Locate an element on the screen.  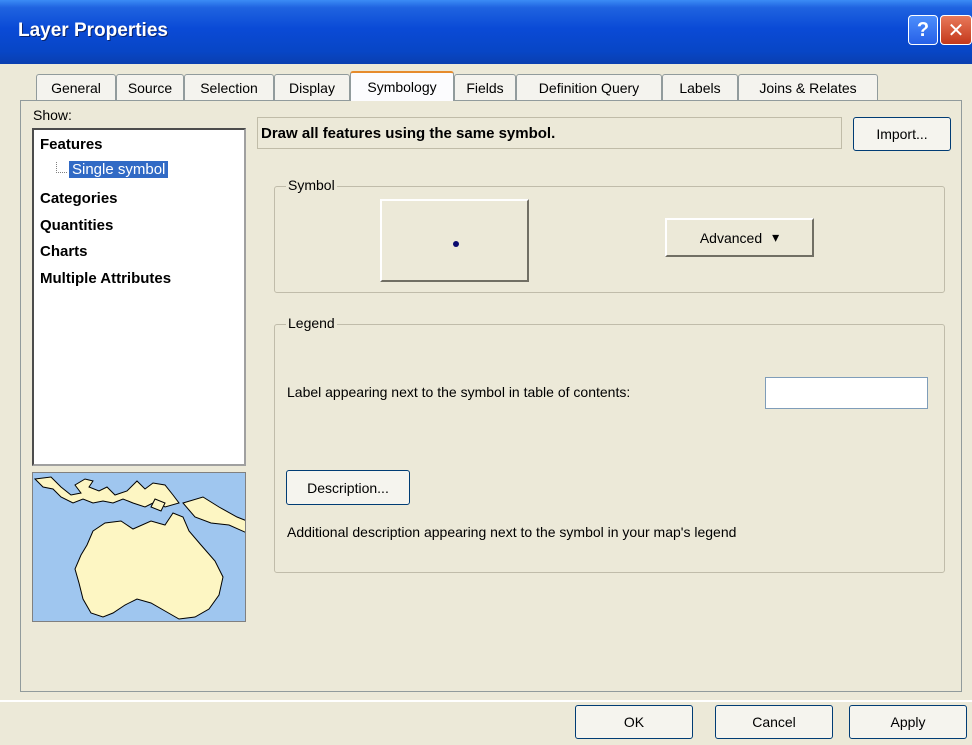
tab-label: Source is located at coordinates (150, 87).